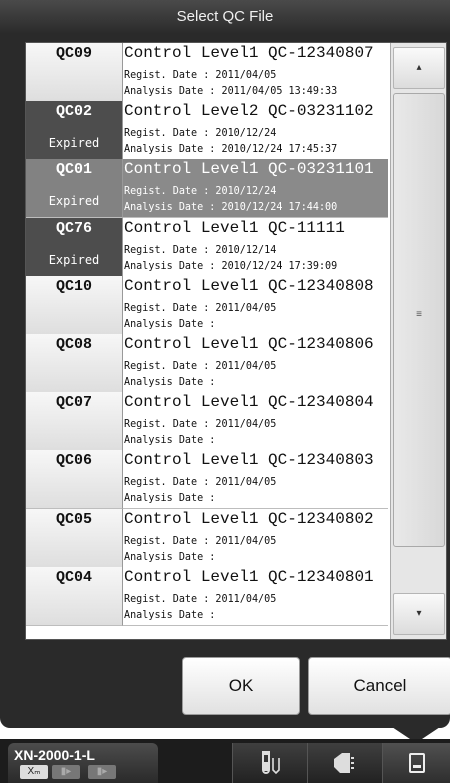  What do you see at coordinates (231, 207) in the screenshot?
I see `analysis-date: Analysis Date : 2010/12/24 17:44:00` at bounding box center [231, 207].